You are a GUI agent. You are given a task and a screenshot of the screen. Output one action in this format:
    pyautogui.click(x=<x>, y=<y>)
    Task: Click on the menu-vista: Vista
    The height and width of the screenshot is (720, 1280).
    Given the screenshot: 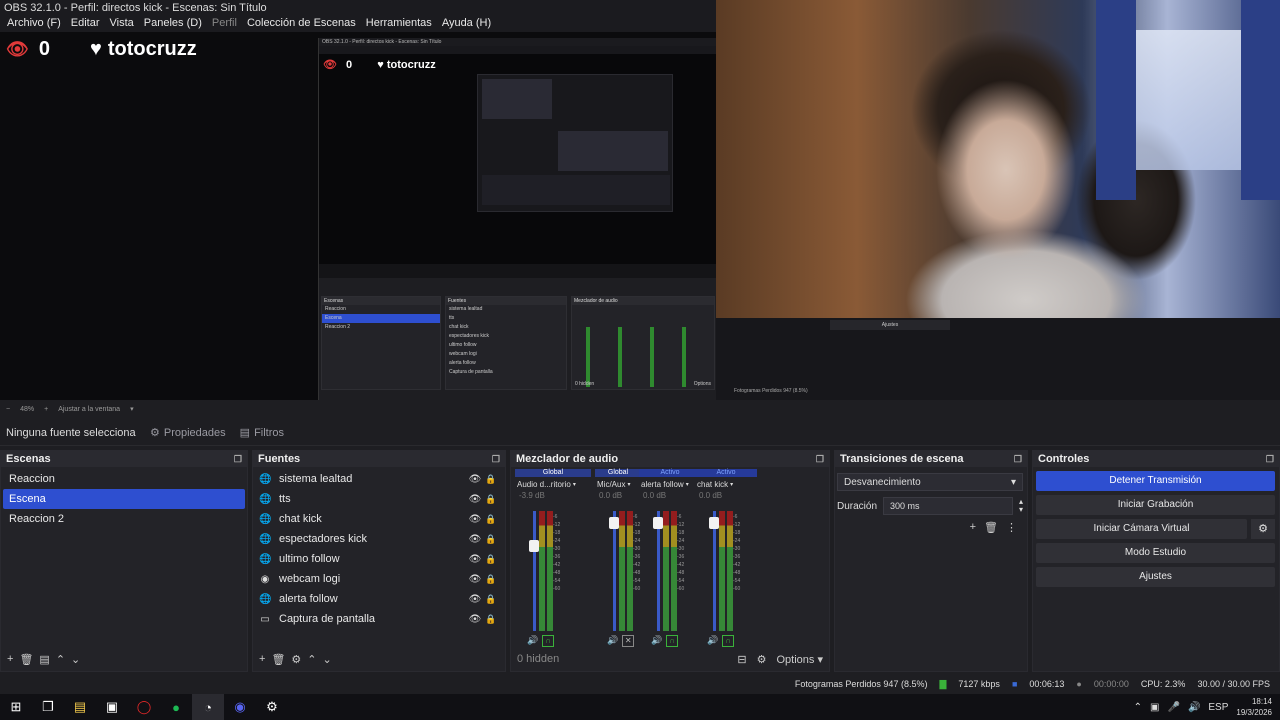 What is the action you would take?
    pyautogui.click(x=122, y=24)
    